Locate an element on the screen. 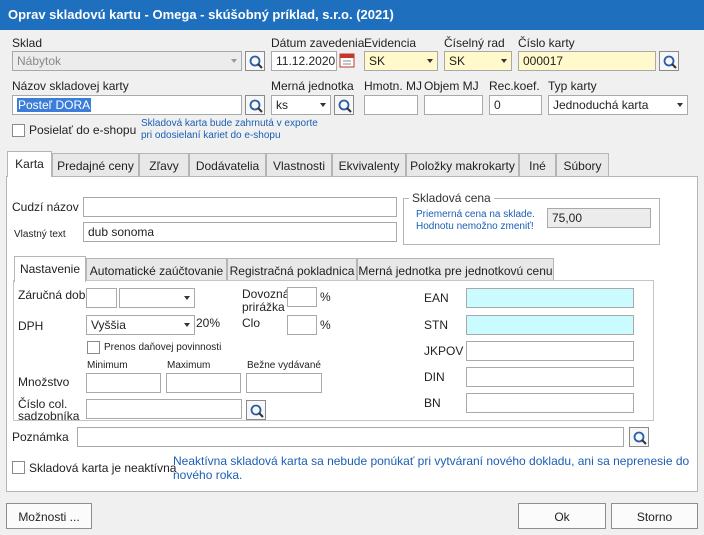  cislo-karty-label: Číslo karty is located at coordinates (546, 43).